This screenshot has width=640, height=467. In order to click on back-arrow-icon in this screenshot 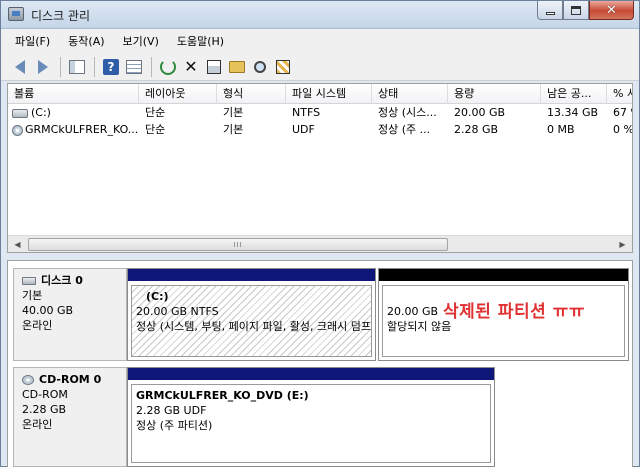, I will do `click(20, 66)`.